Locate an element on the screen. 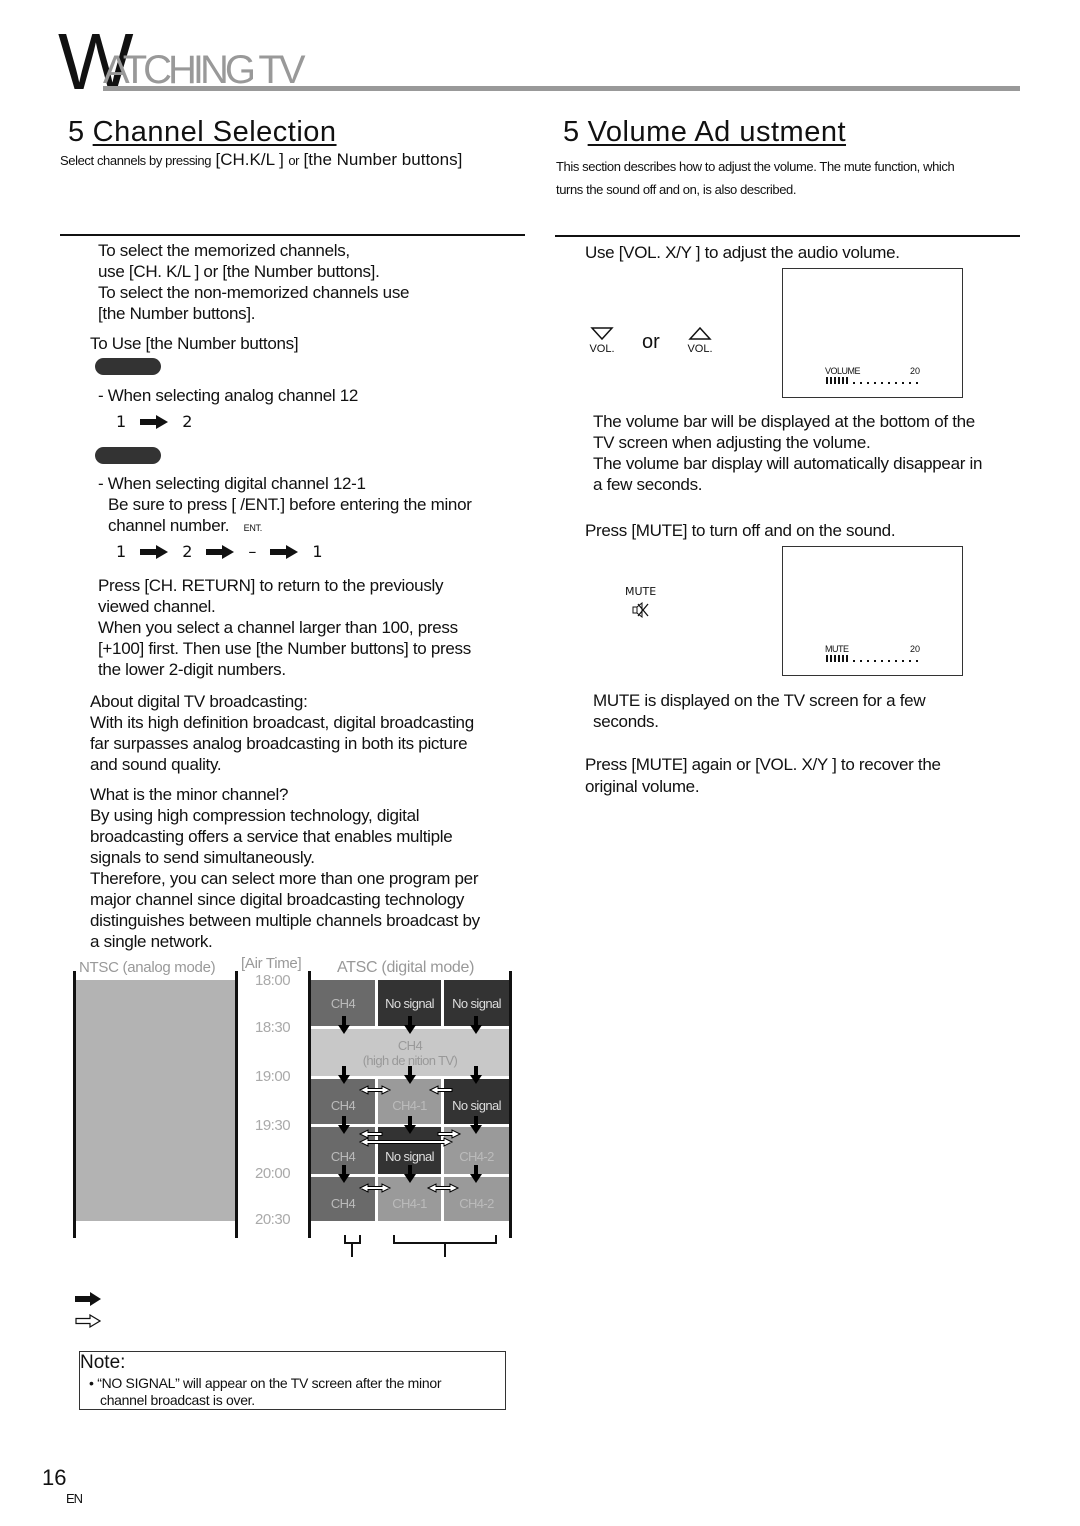  analog-example-label: - When selecting analog channel 12 is located at coordinates (228, 395).